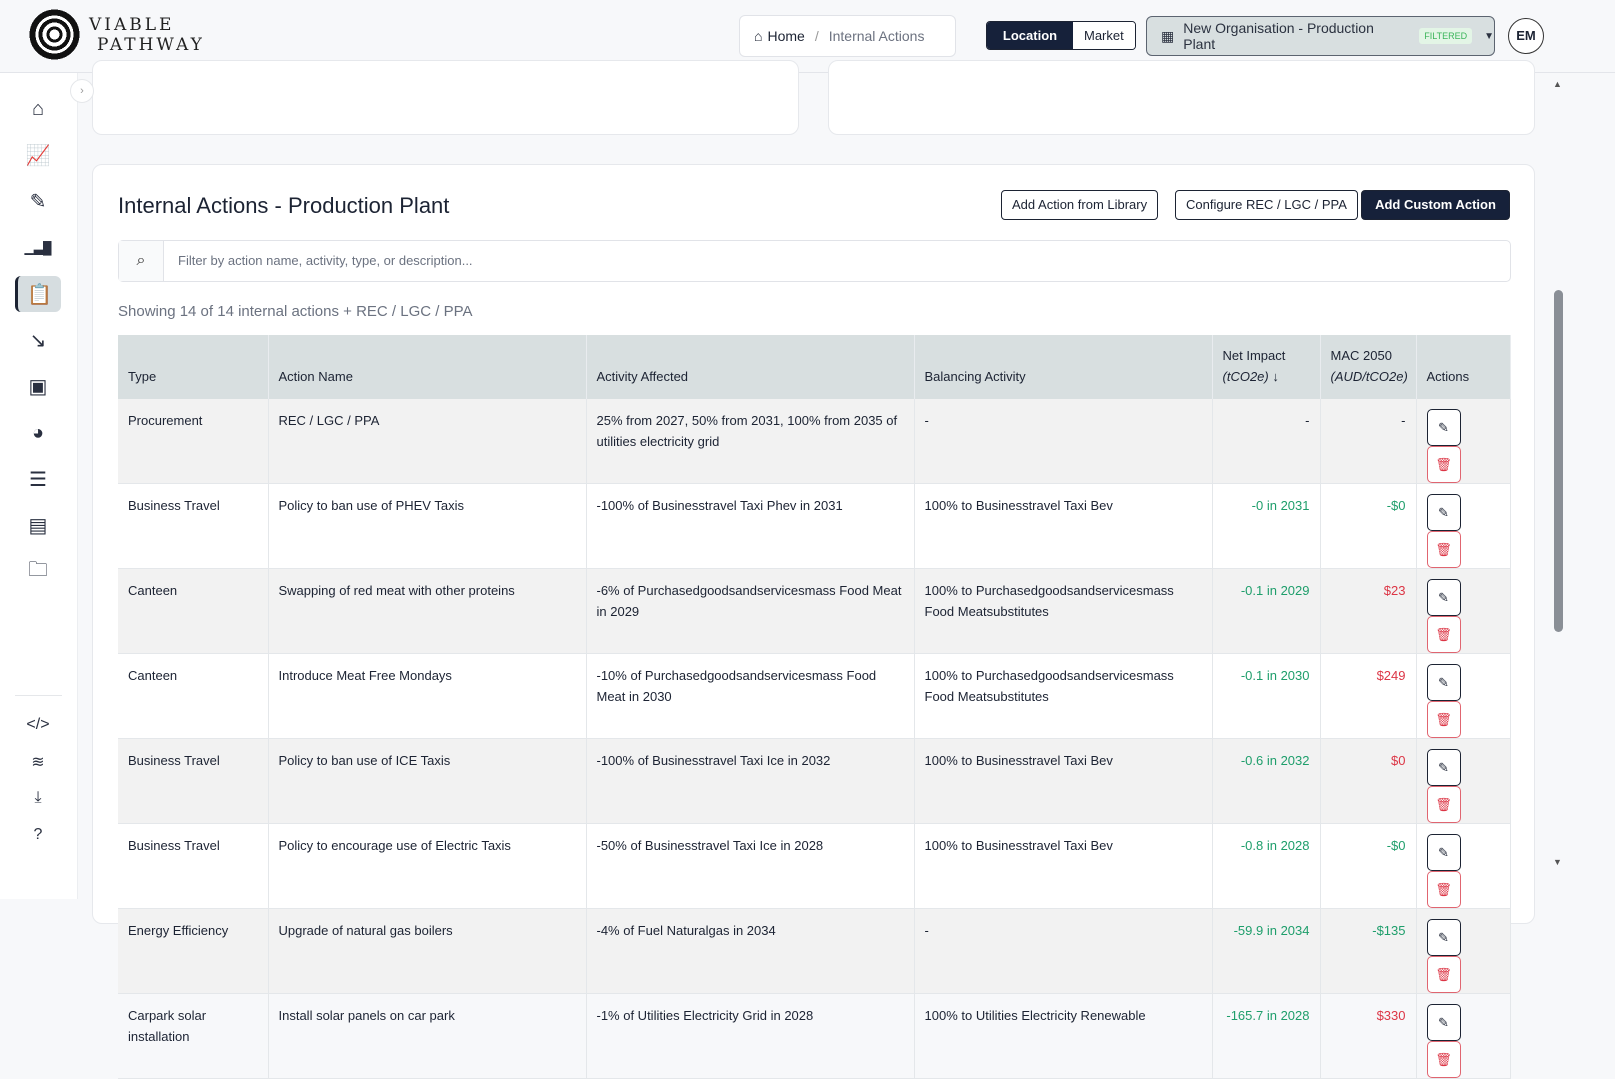  Describe the element at coordinates (38, 248) in the screenshot. I see `bar-chart-icon: ▁▃█` at that location.